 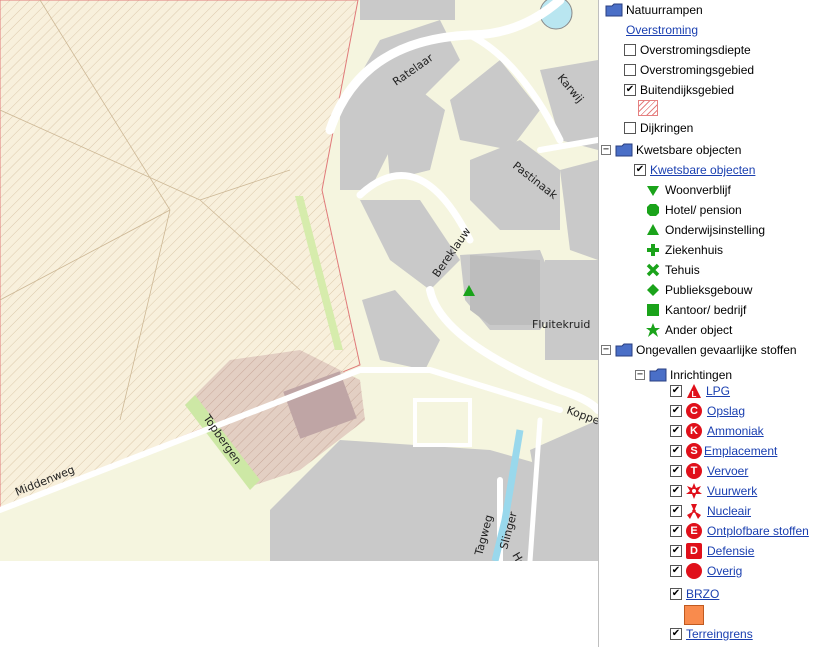 What do you see at coordinates (735, 431) in the screenshot?
I see `link-ammoniak: Ammoniak` at bounding box center [735, 431].